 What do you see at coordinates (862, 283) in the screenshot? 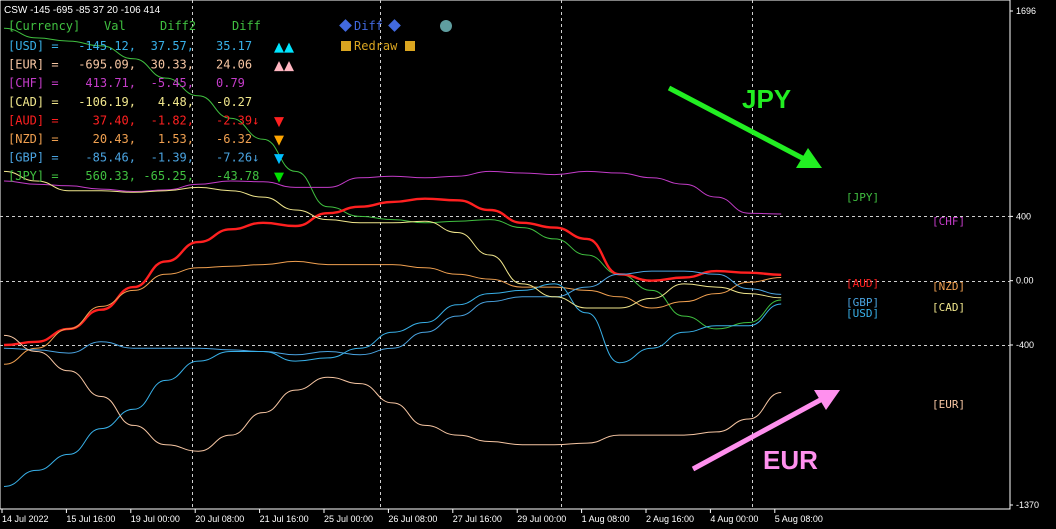
I see `end-label-aud: [AUD]` at bounding box center [862, 283].